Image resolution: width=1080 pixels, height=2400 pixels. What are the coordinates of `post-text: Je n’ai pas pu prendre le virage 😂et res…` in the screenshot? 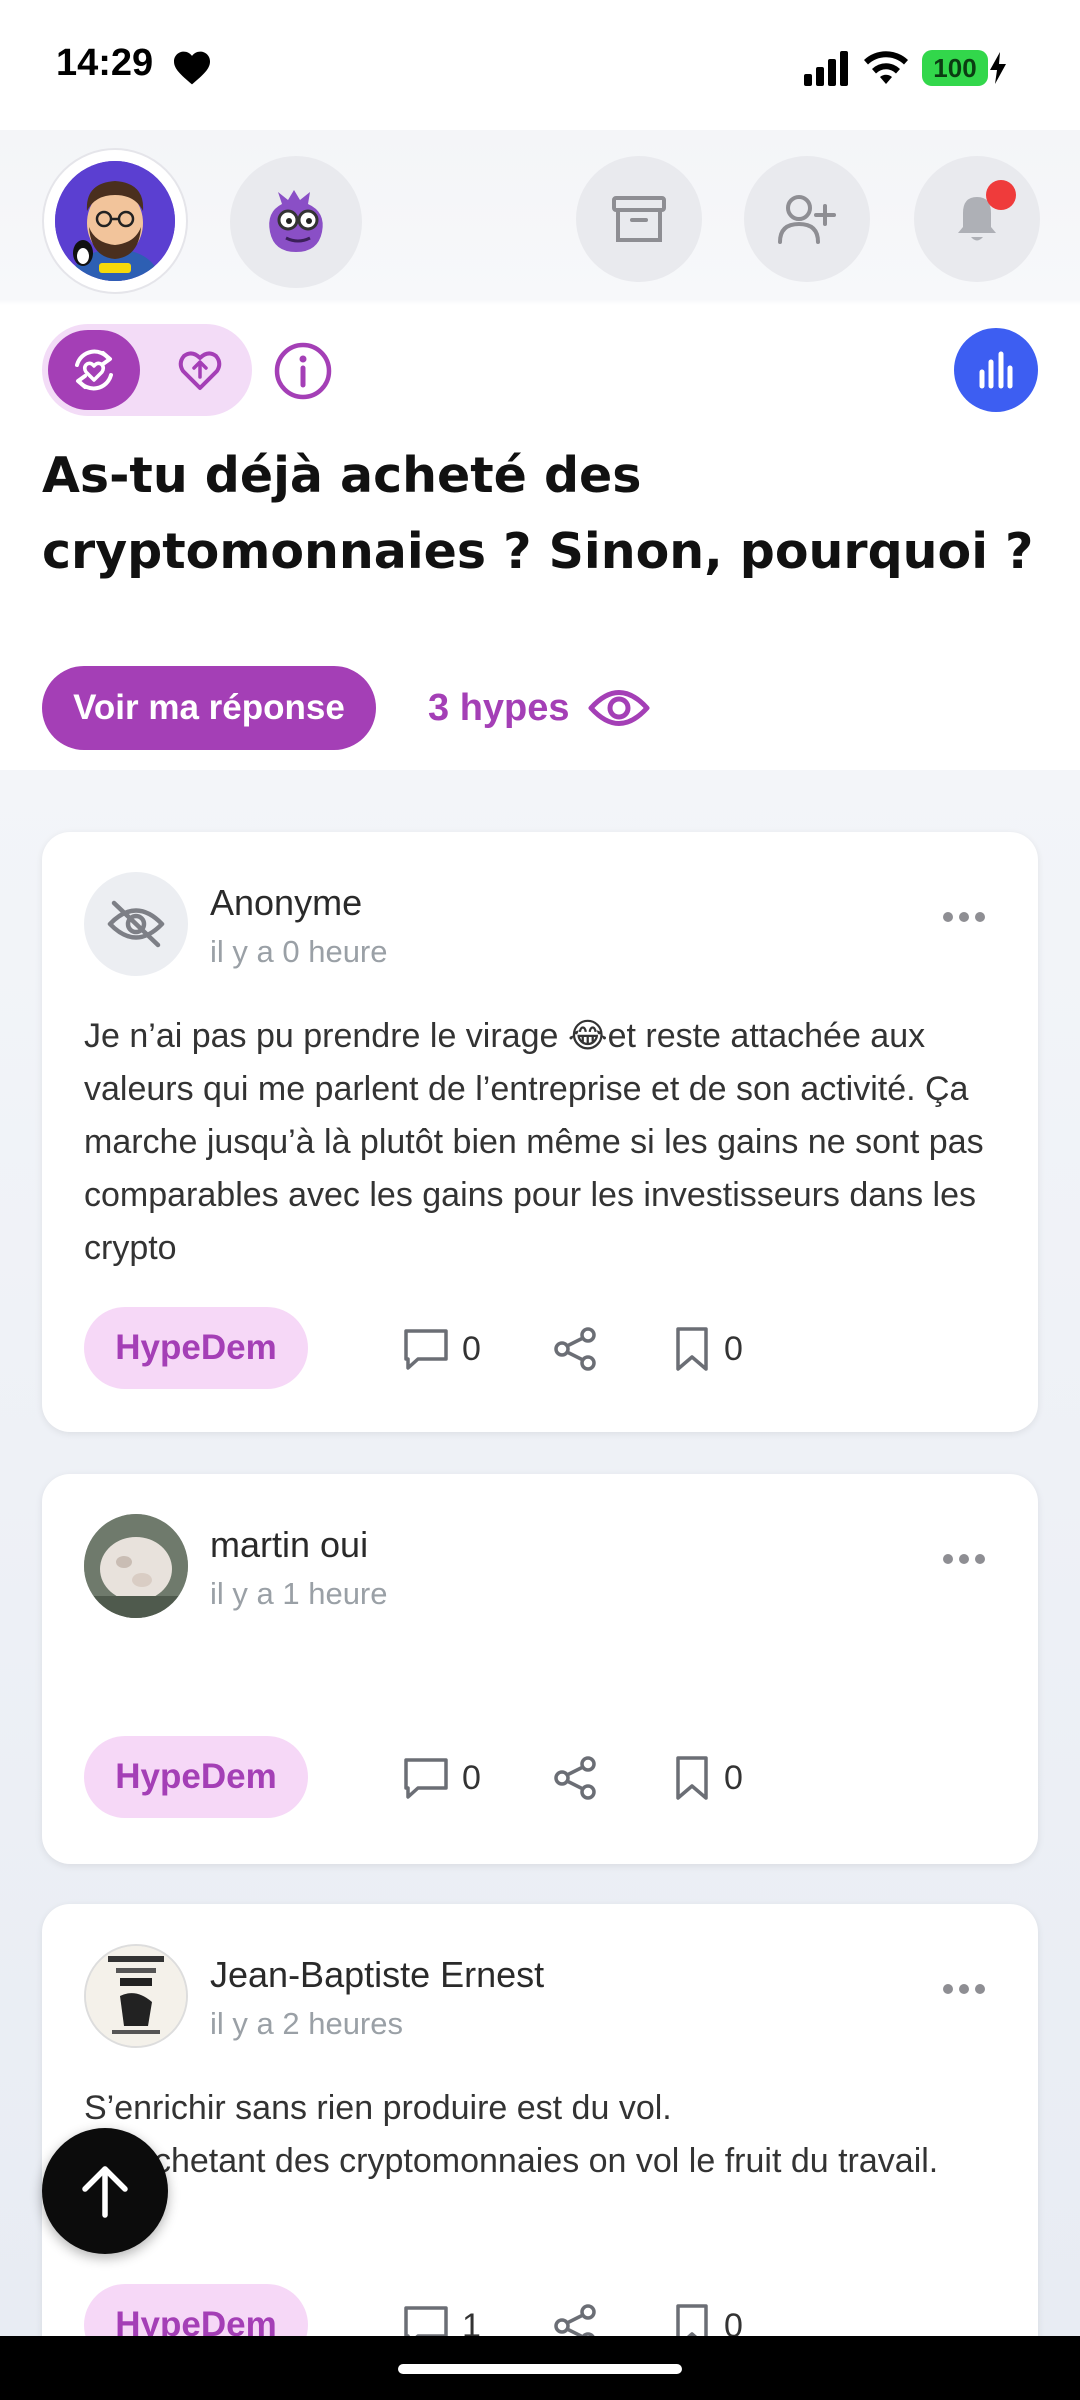 It's located at (534, 1142).